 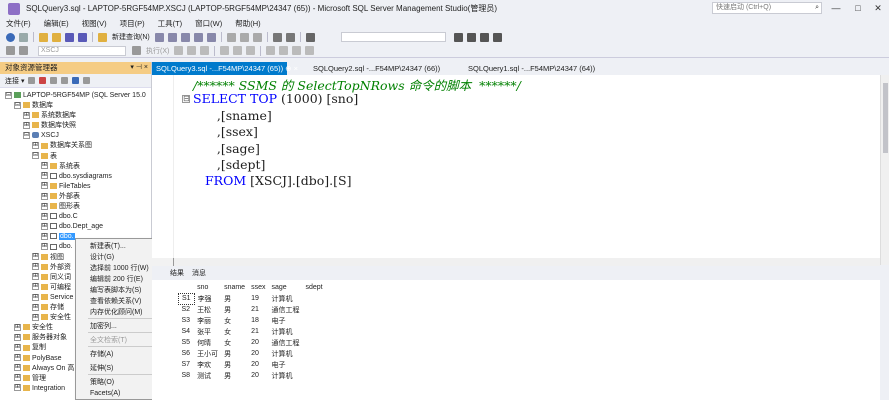 What do you see at coordinates (205, 50) in the screenshot?
I see `display-plan-icon` at bounding box center [205, 50].